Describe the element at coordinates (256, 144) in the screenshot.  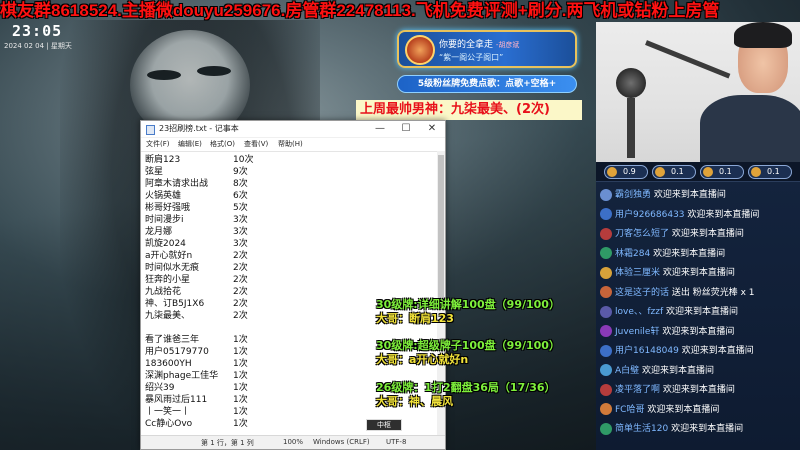
I see `menu-view: 查看(V)` at that location.